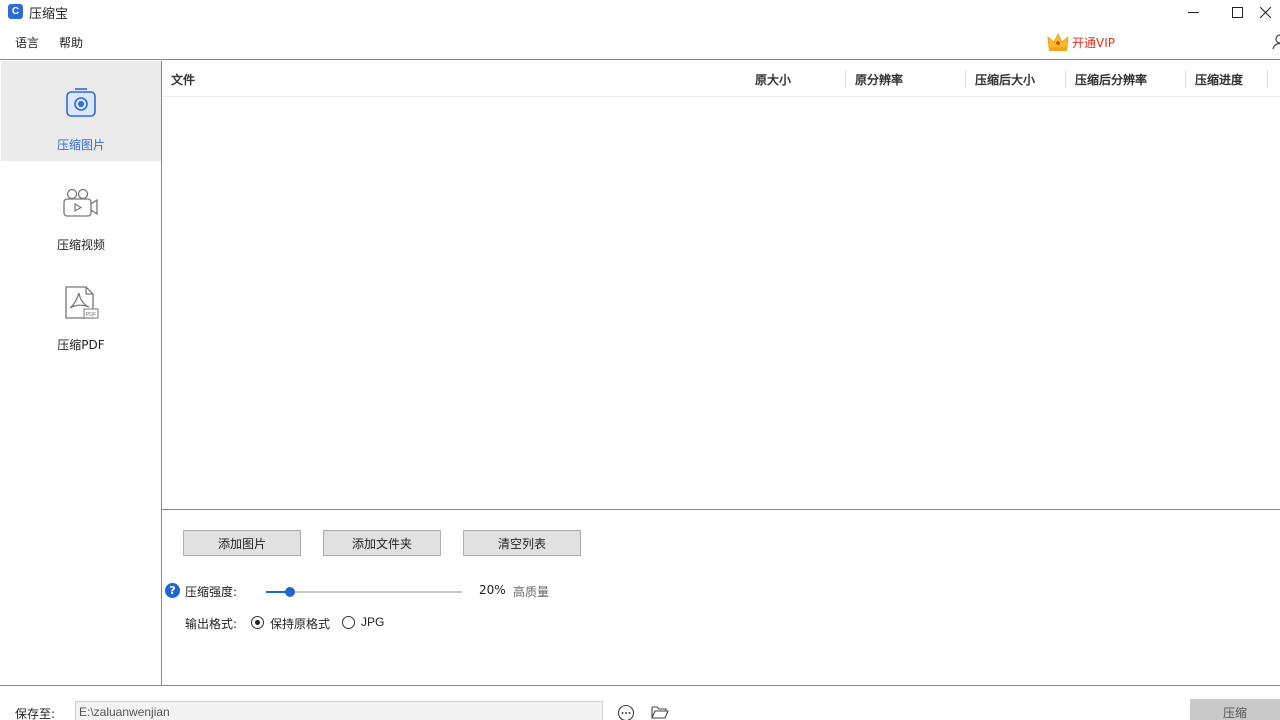 The width and height of the screenshot is (1280, 720). I want to click on sidebar-item-label: 压缩视频, so click(80, 245).